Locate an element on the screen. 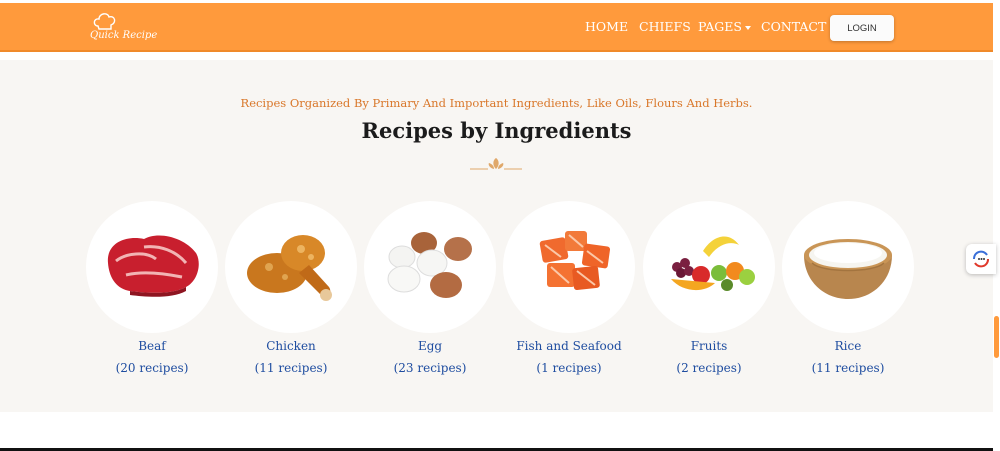 Image resolution: width=1000 pixels, height=451 pixels. ingredient-count: (20 recipes) is located at coordinates (152, 368).